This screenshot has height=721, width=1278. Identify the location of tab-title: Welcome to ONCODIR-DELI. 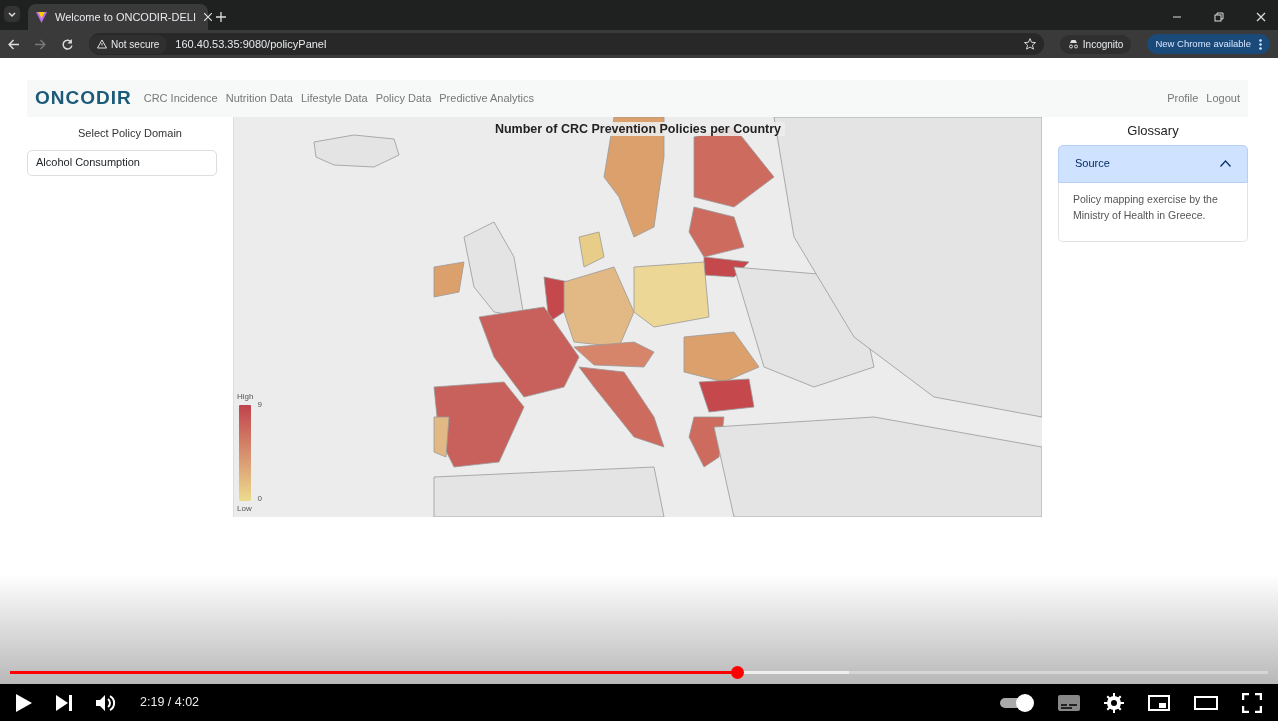
(125, 17).